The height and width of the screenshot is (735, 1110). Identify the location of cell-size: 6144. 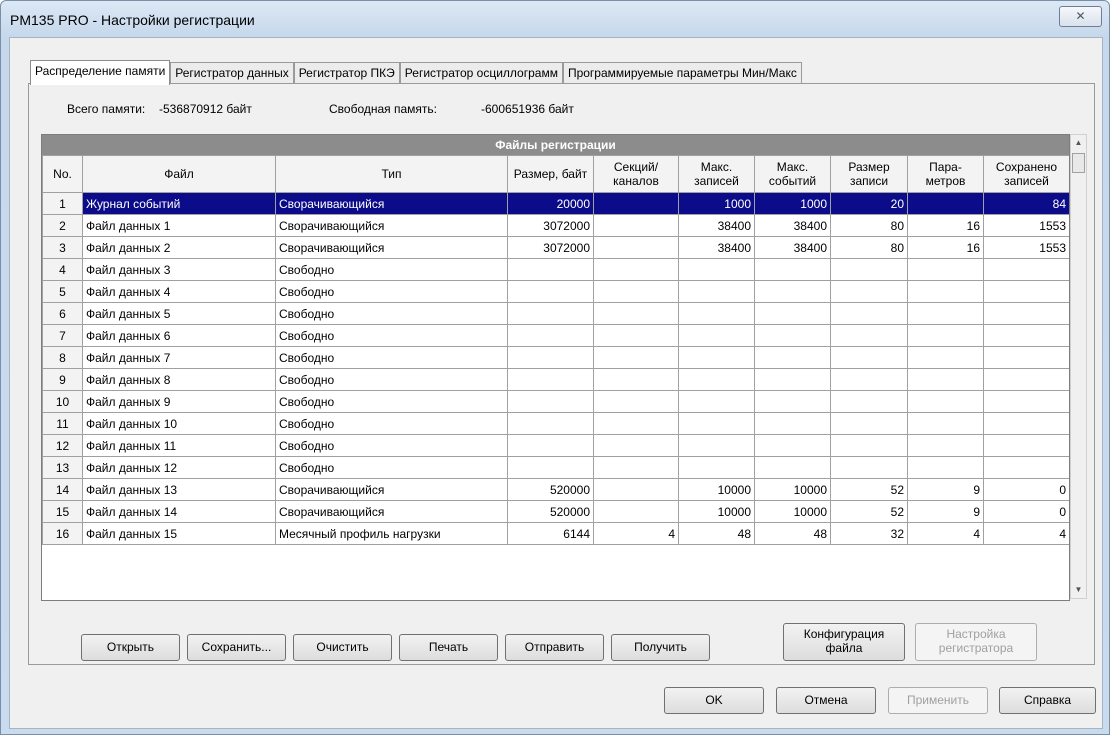
(550, 533).